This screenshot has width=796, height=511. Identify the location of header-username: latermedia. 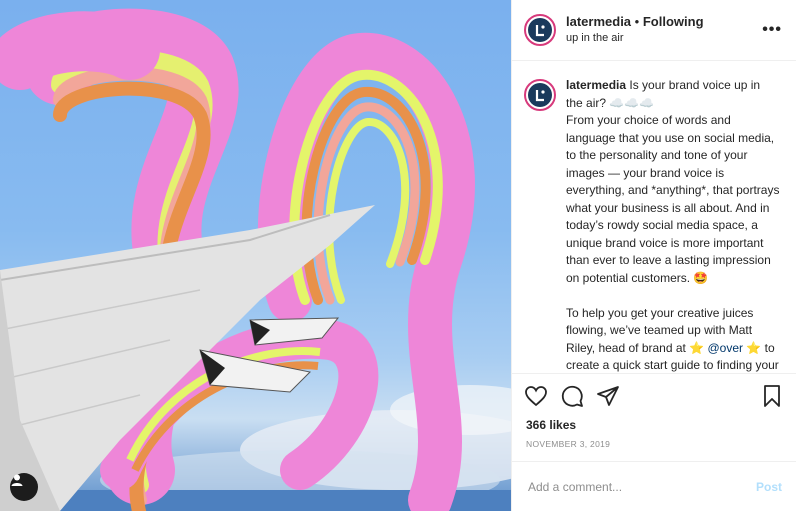
(598, 21).